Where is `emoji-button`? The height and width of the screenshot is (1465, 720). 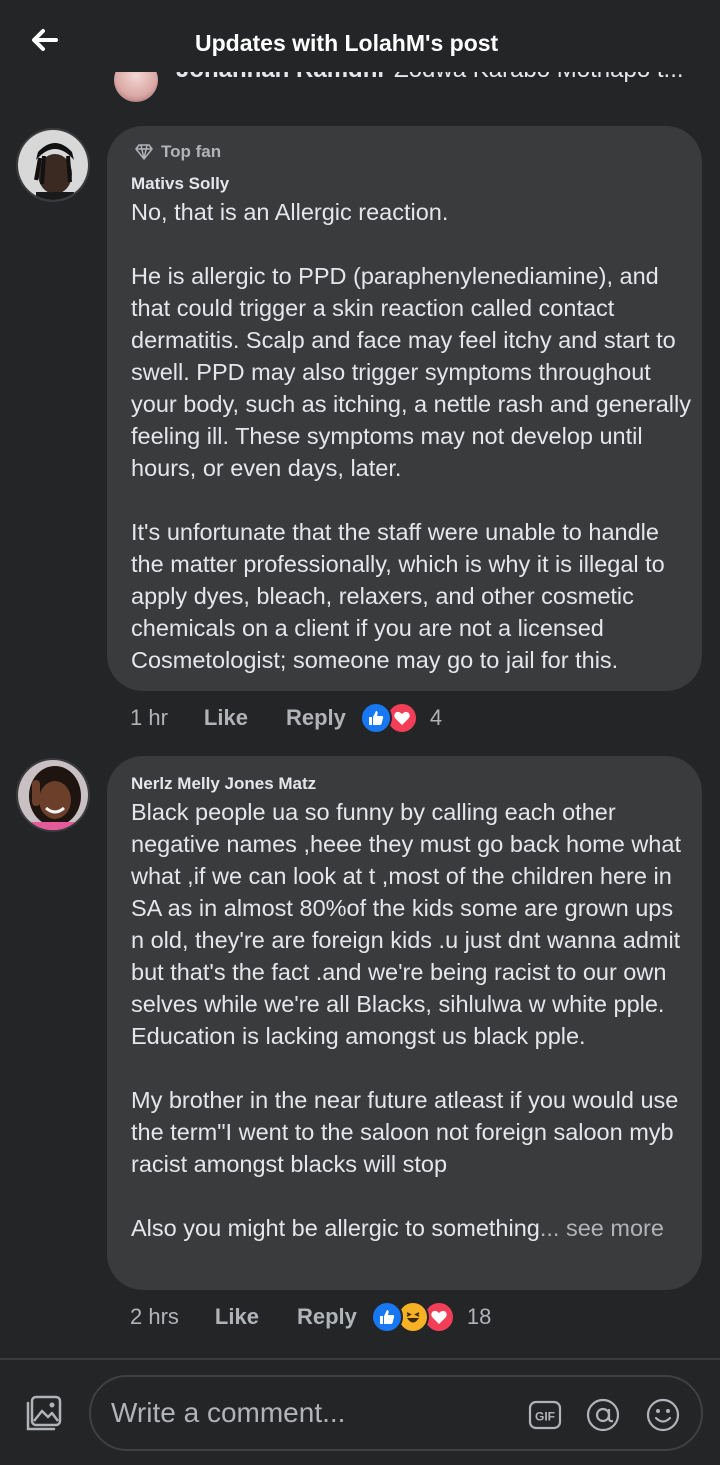
emoji-button is located at coordinates (663, 1415).